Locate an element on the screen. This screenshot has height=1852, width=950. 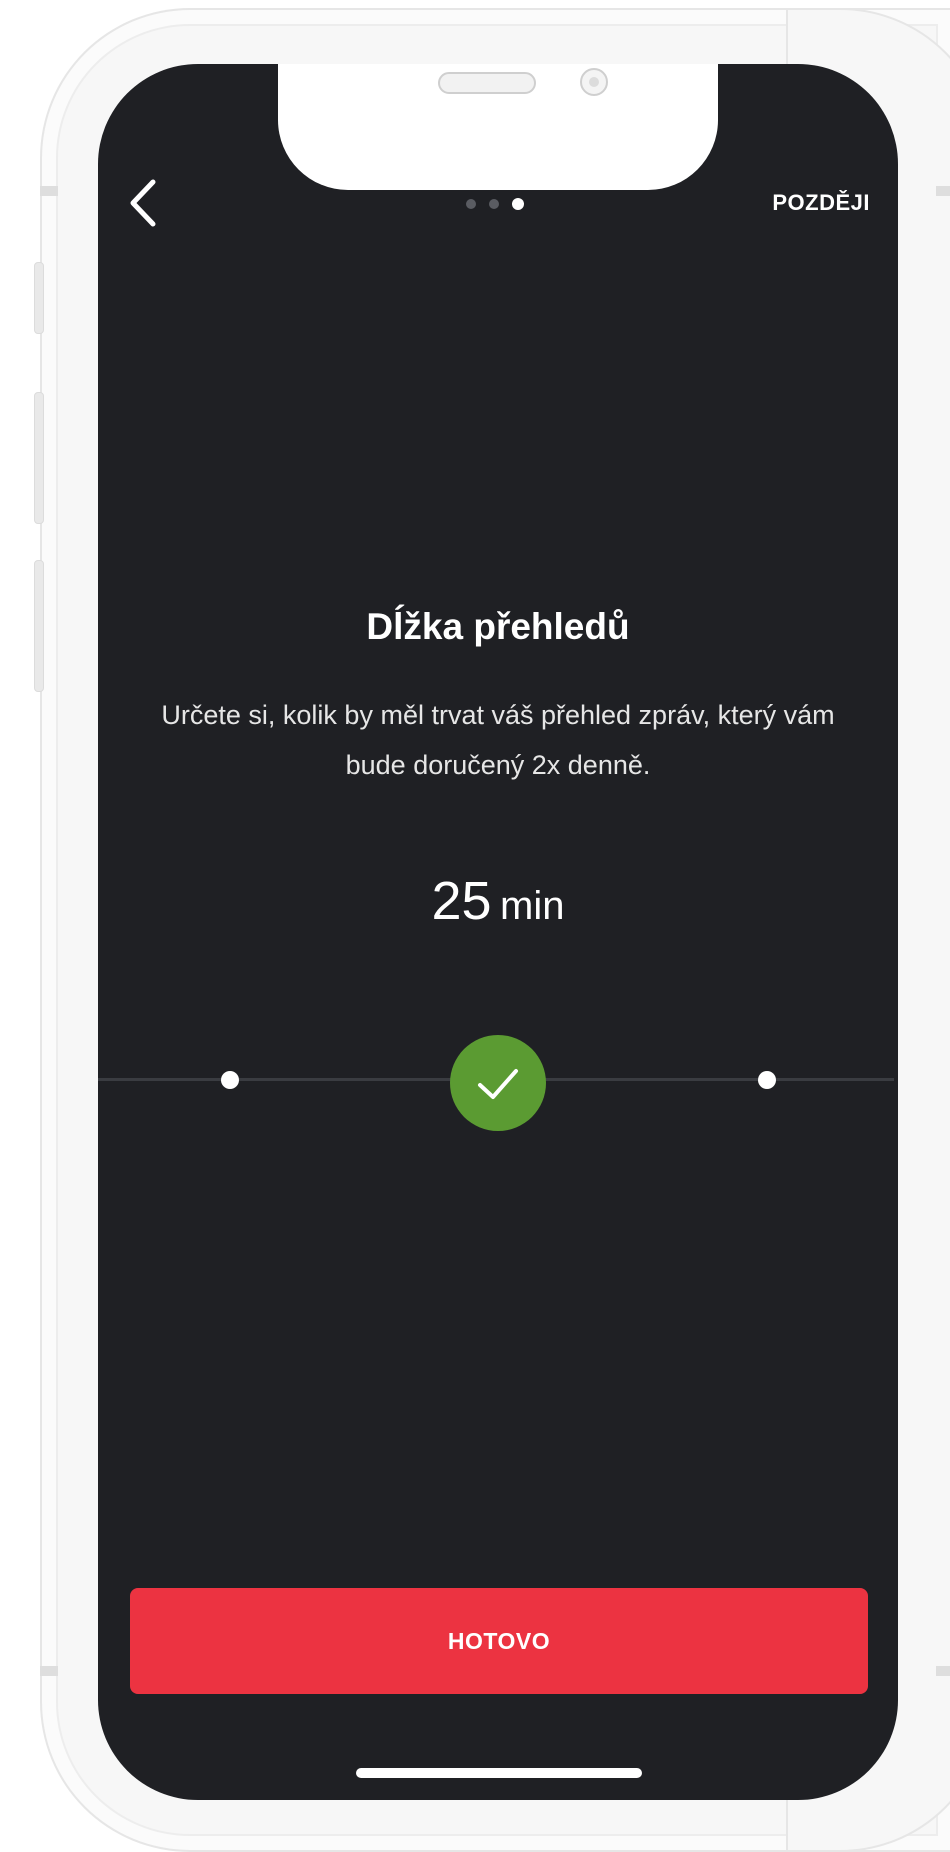
done-button-label: HOTOVO is located at coordinates (499, 1640).